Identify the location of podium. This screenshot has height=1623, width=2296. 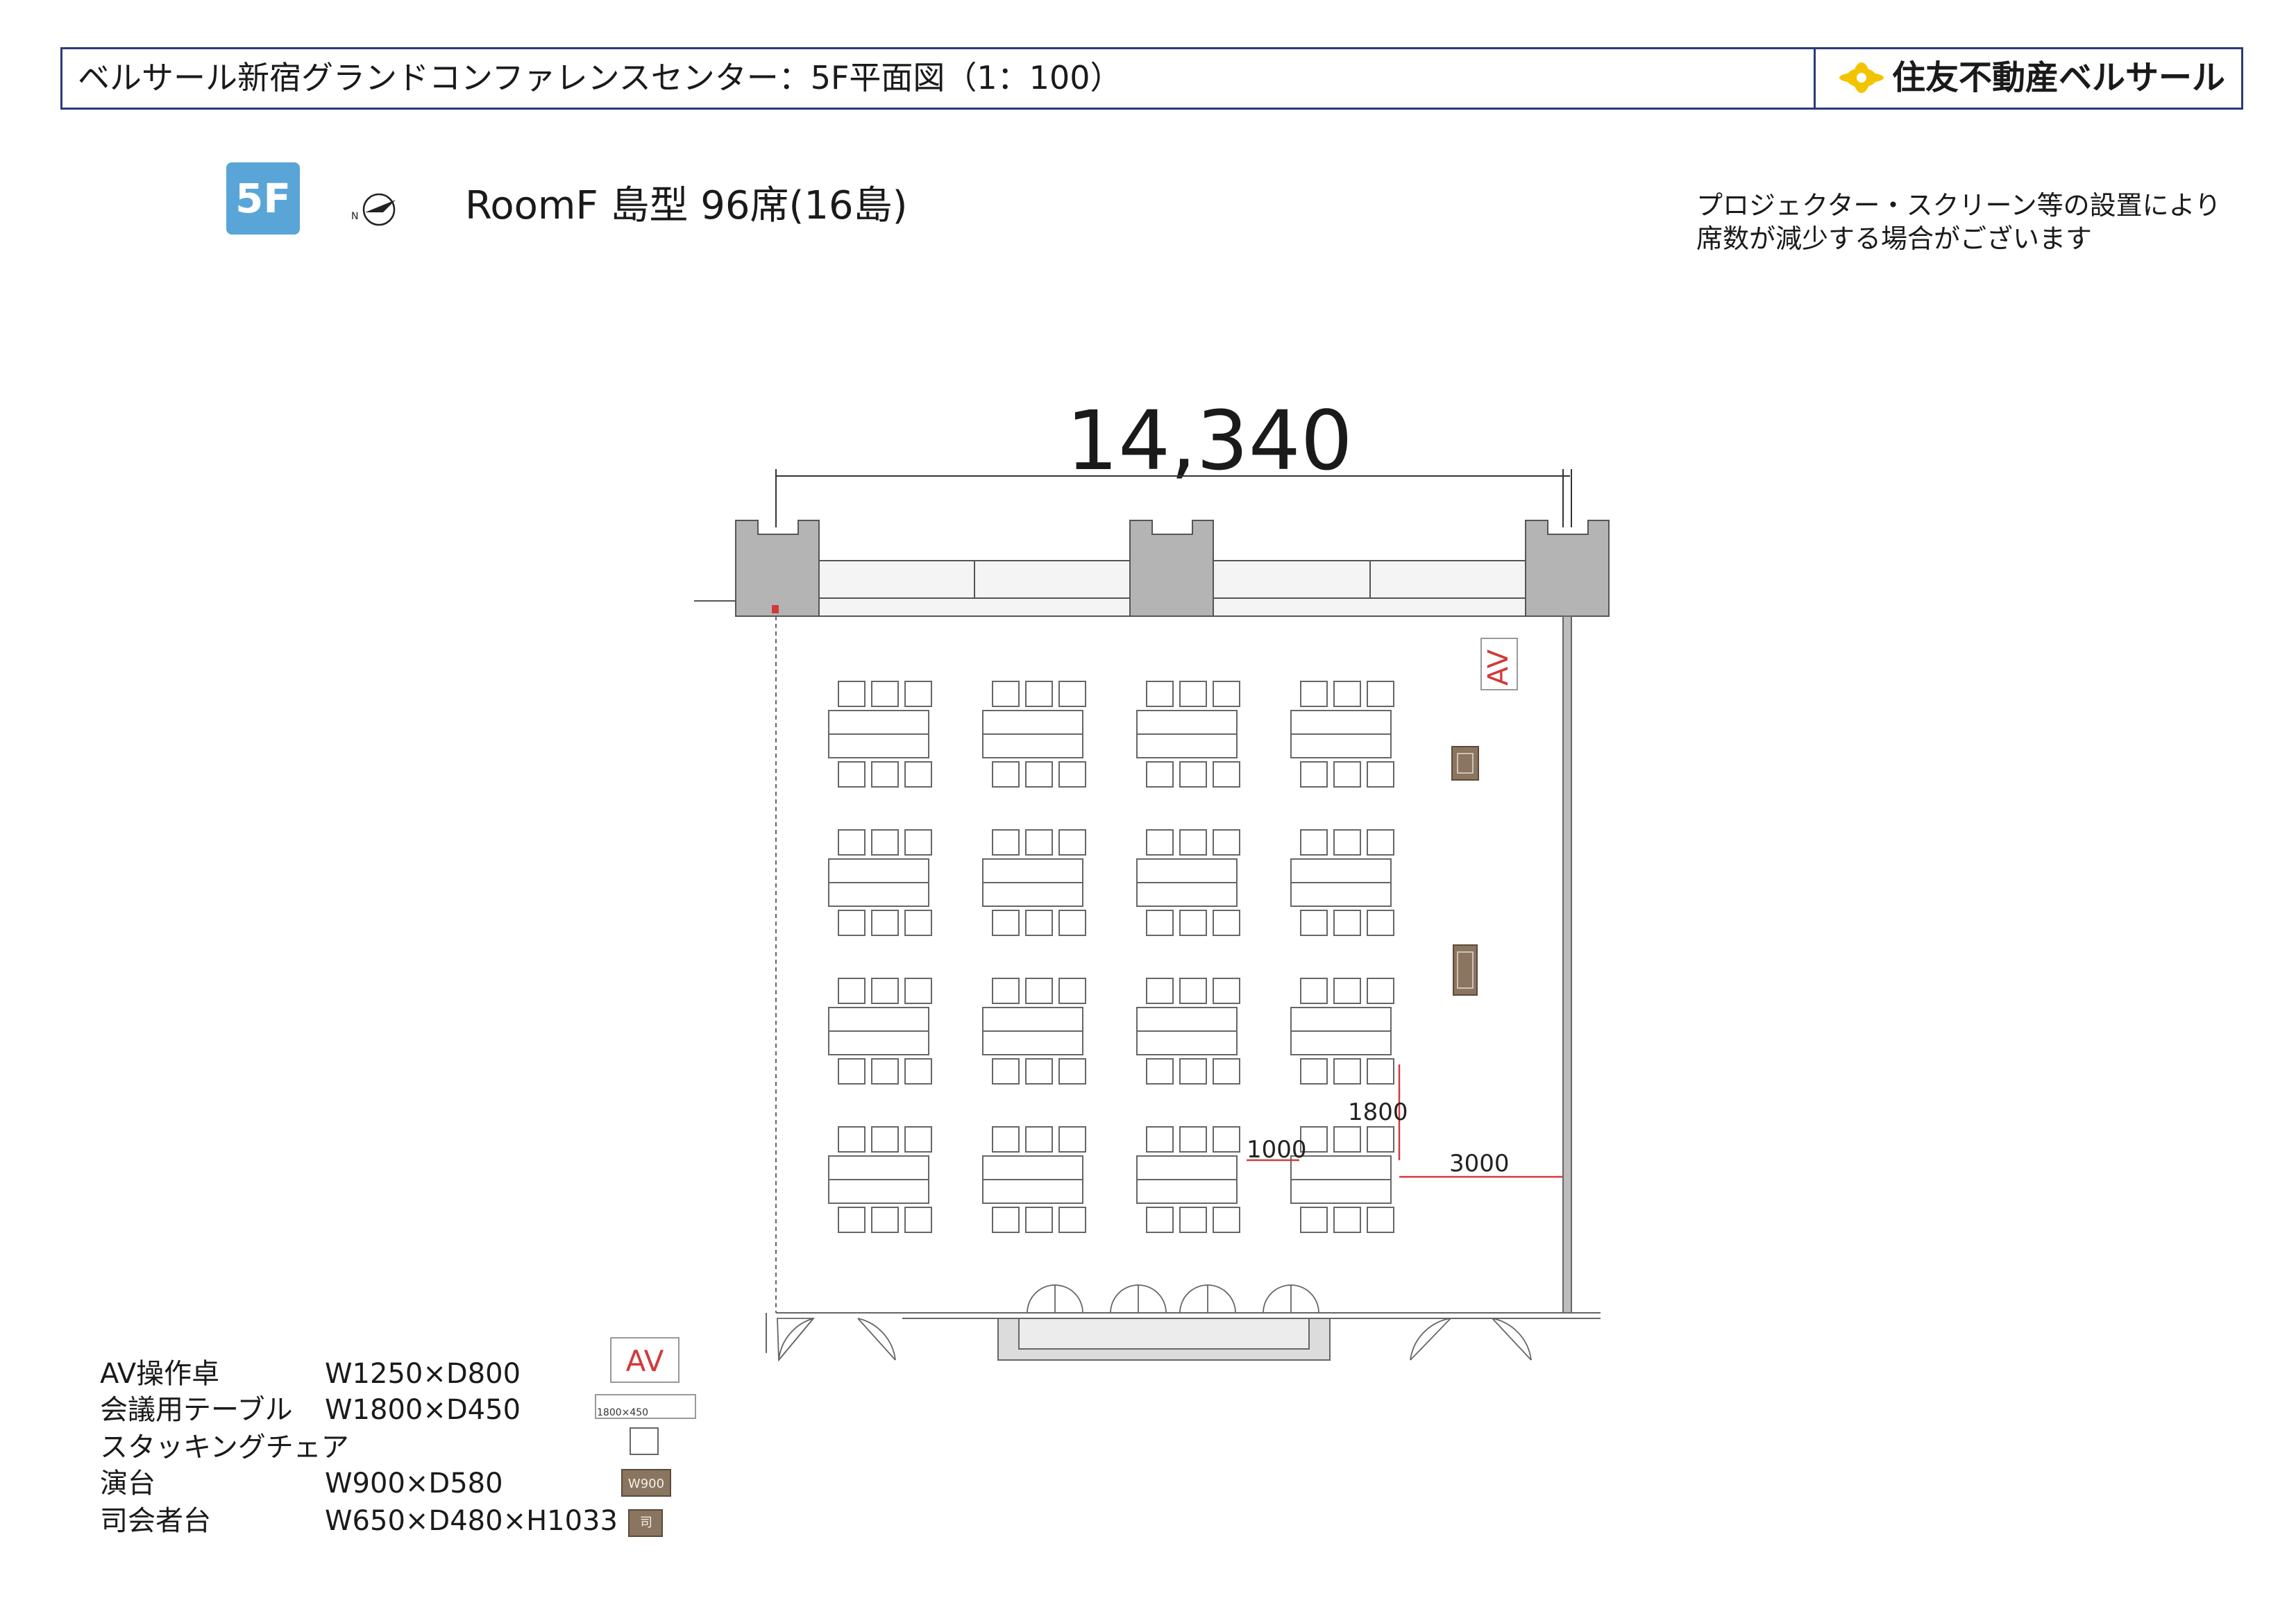
(1465, 763).